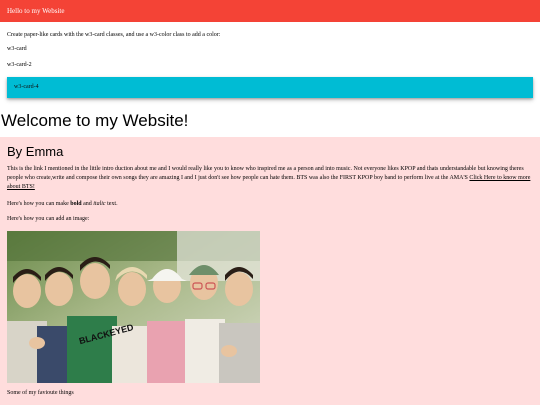 The height and width of the screenshot is (405, 540). What do you see at coordinates (112, 204) in the screenshot?
I see `format-suffix: text.` at bounding box center [112, 204].